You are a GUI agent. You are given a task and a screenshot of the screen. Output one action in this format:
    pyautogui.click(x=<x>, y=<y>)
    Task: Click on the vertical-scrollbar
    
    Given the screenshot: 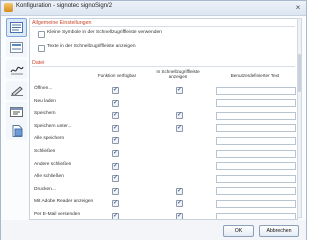 What is the action you would take?
    pyautogui.click(x=299, y=118)
    